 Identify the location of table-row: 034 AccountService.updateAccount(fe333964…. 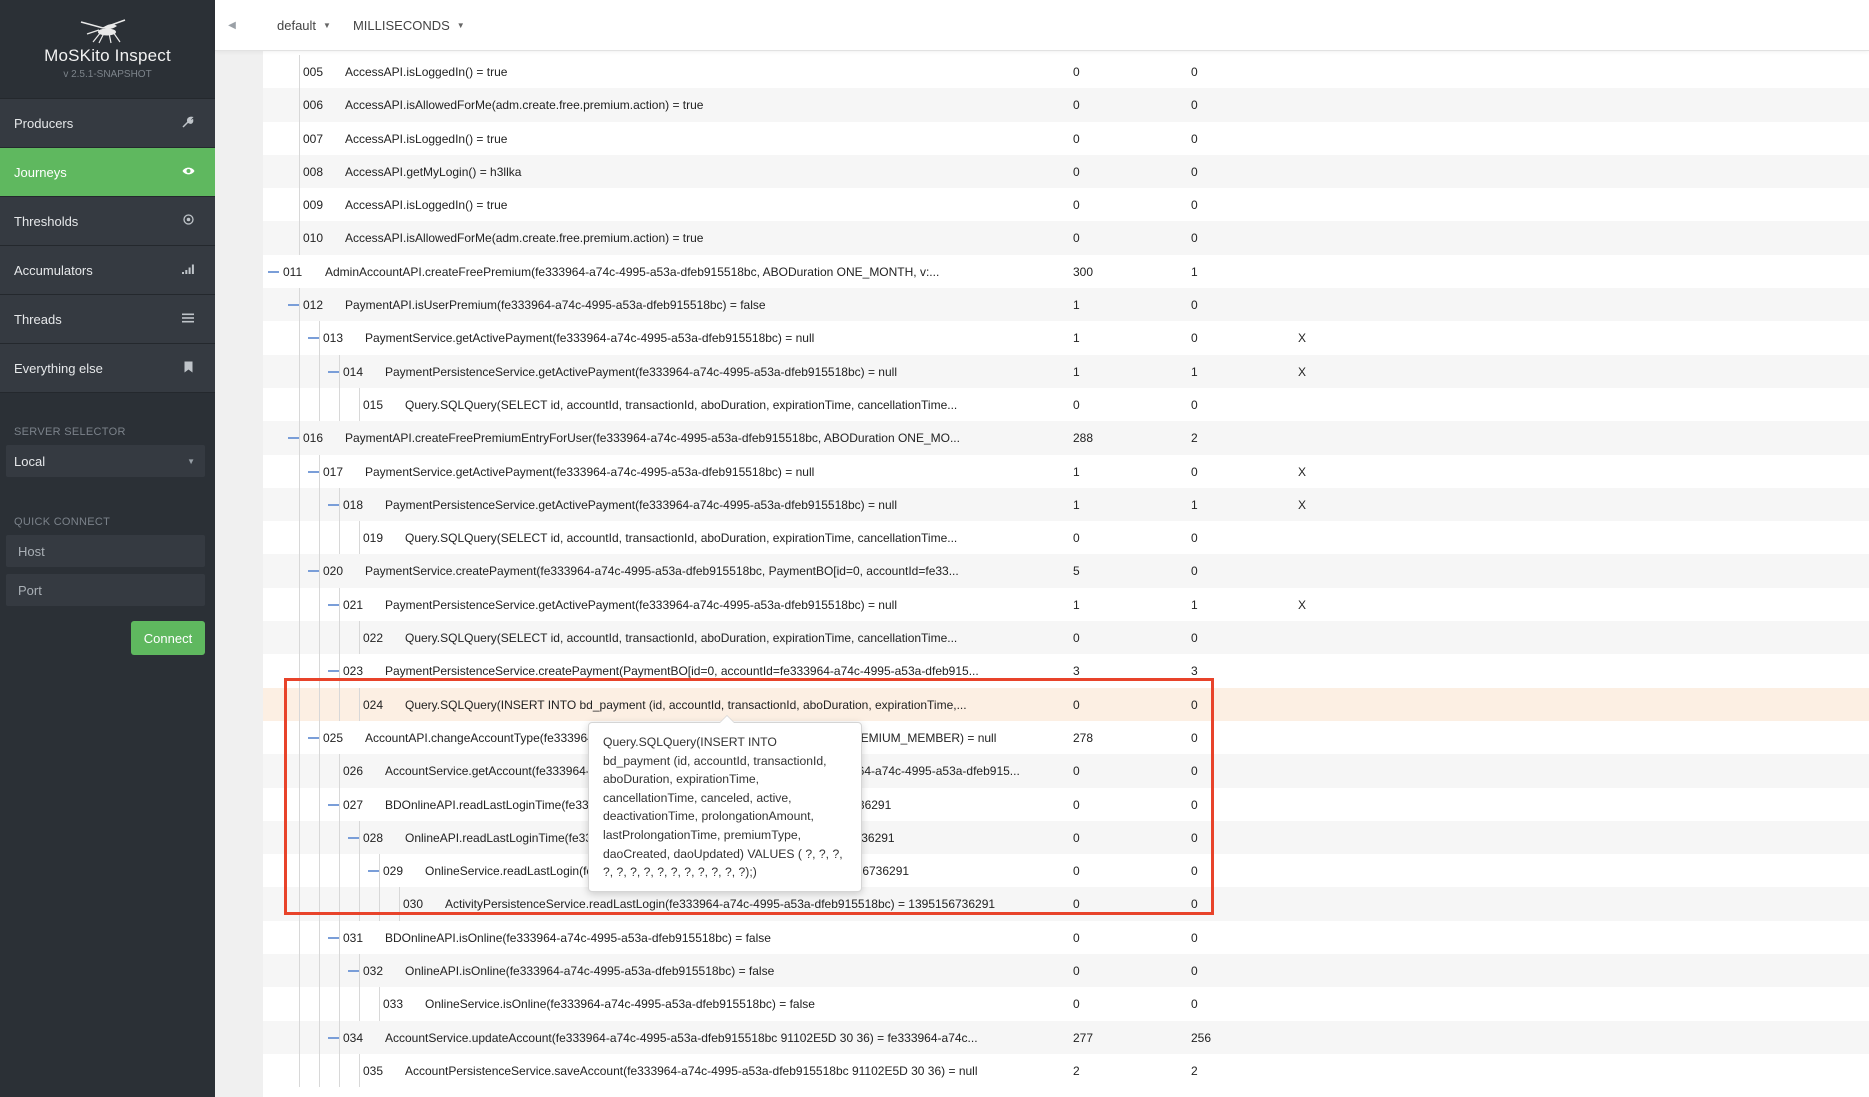
(1066, 1037).